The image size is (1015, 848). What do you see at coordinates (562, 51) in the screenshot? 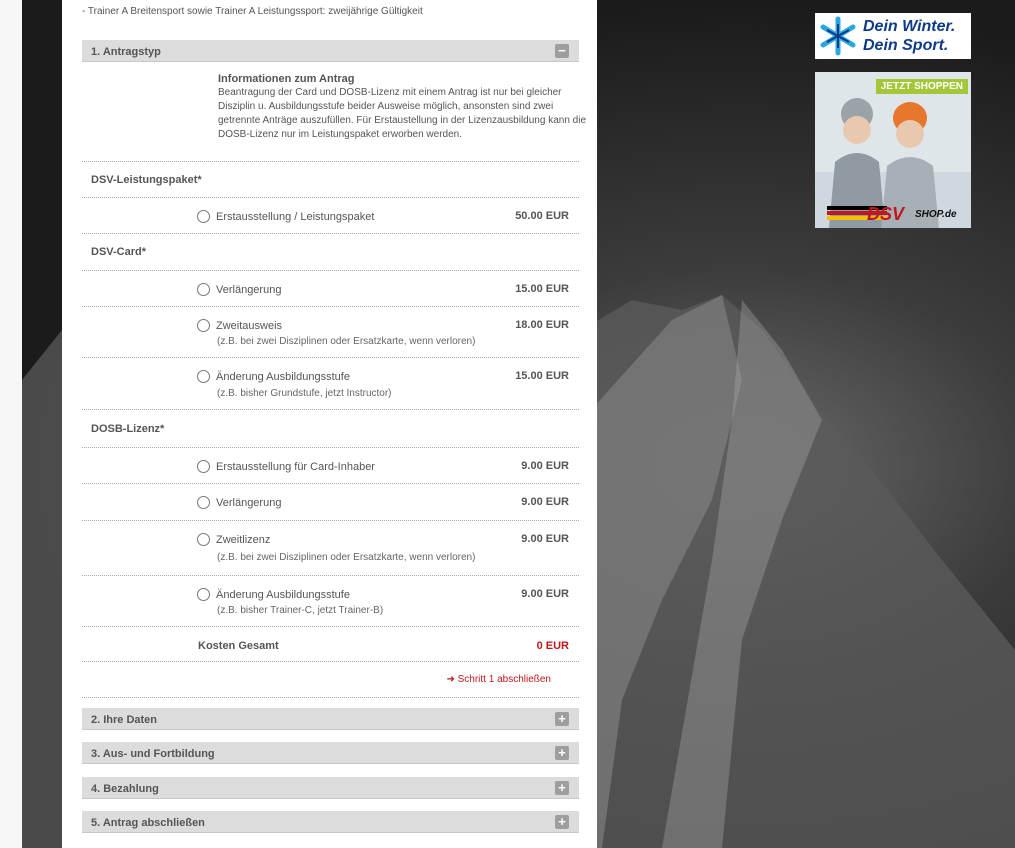
I see `collapse-icon: −` at bounding box center [562, 51].